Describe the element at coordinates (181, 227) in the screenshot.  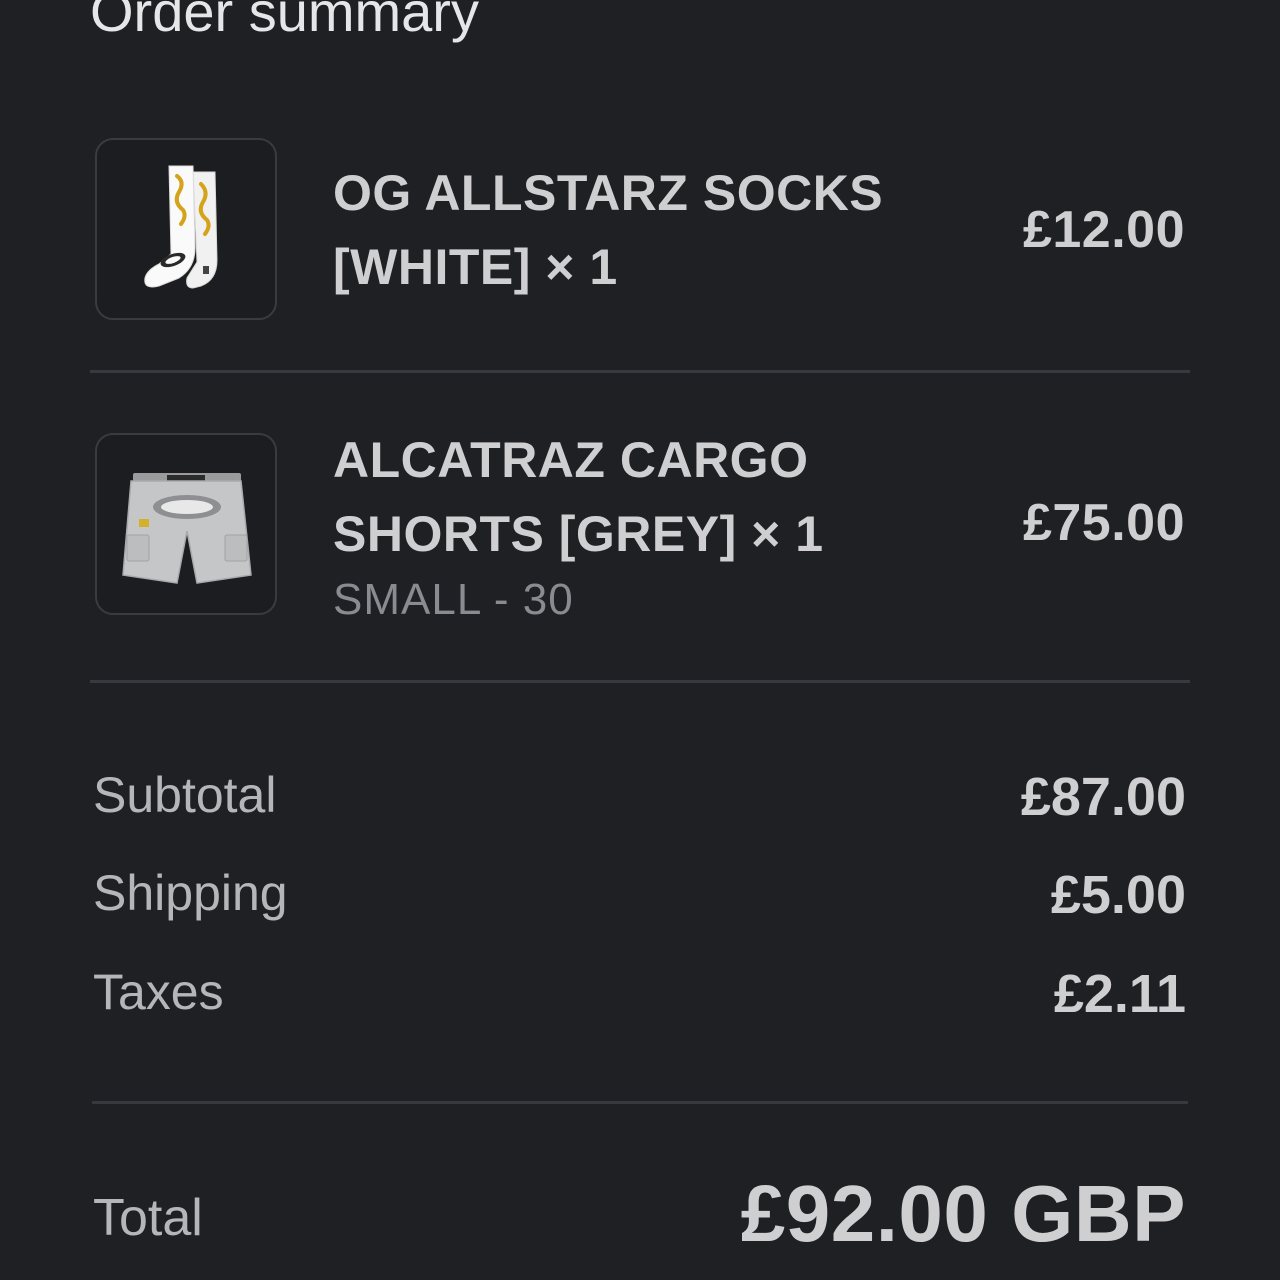
I see `socks-image` at that location.